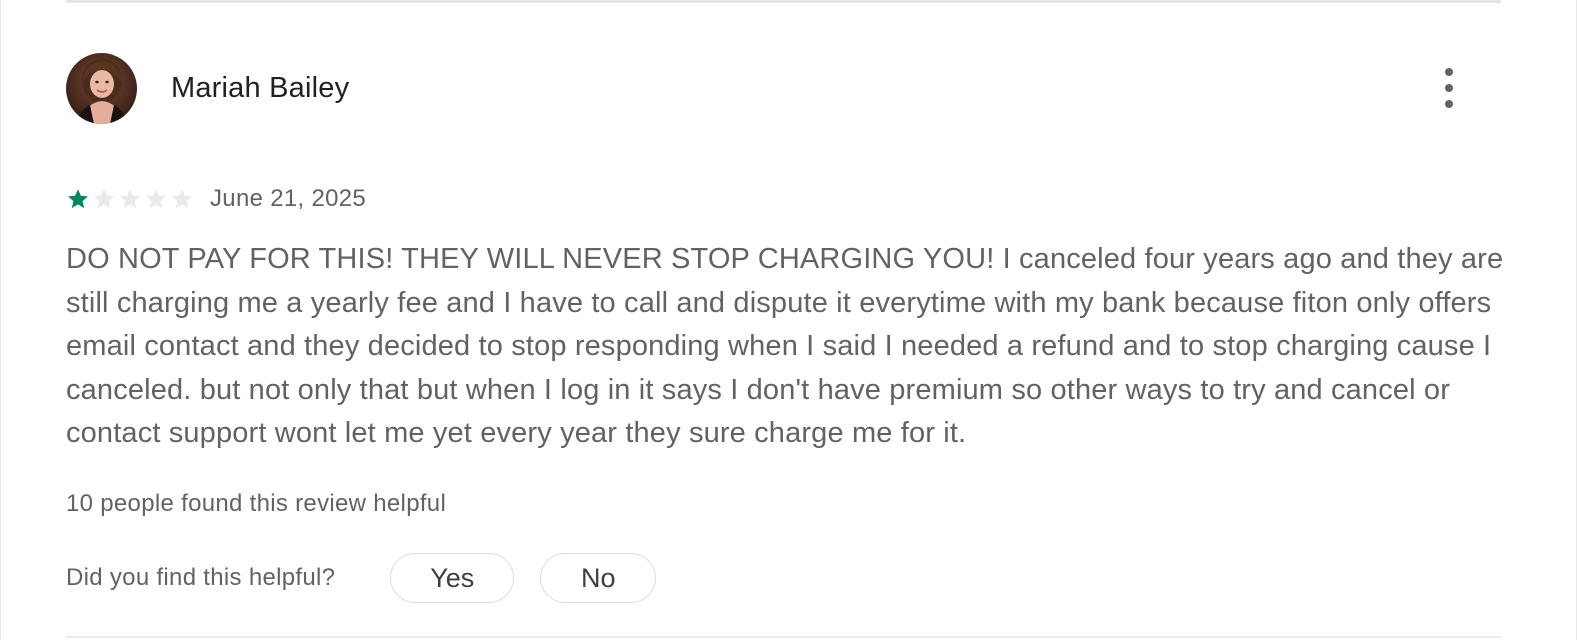 This screenshot has height=642, width=1577. What do you see at coordinates (452, 578) in the screenshot?
I see `yes-button: Yes` at bounding box center [452, 578].